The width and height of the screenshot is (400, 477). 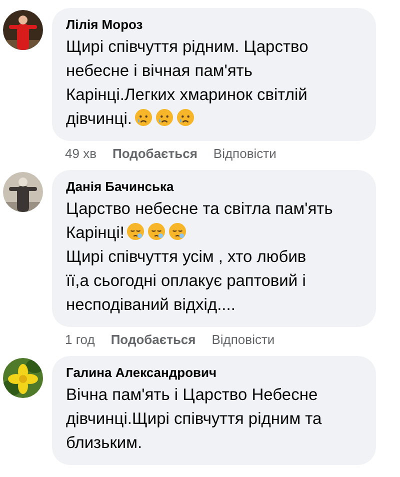 I want to click on comment-time: 1 год, so click(x=80, y=339).